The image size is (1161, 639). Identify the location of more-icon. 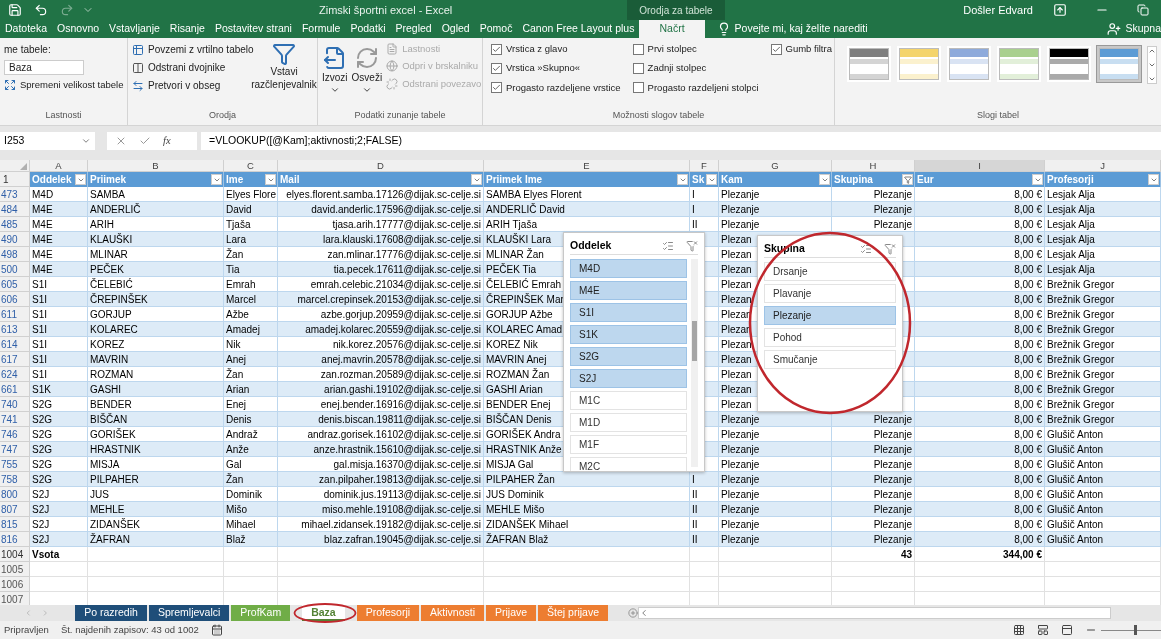
(1152, 79).